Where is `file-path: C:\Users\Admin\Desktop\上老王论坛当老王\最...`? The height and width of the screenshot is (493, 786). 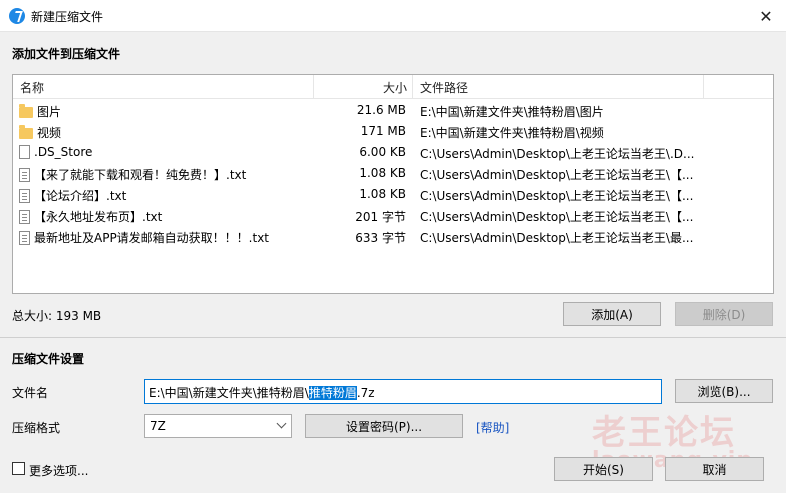 file-path: C:\Users\Admin\Desktop\上老王论坛当老王\最... is located at coordinates (557, 238).